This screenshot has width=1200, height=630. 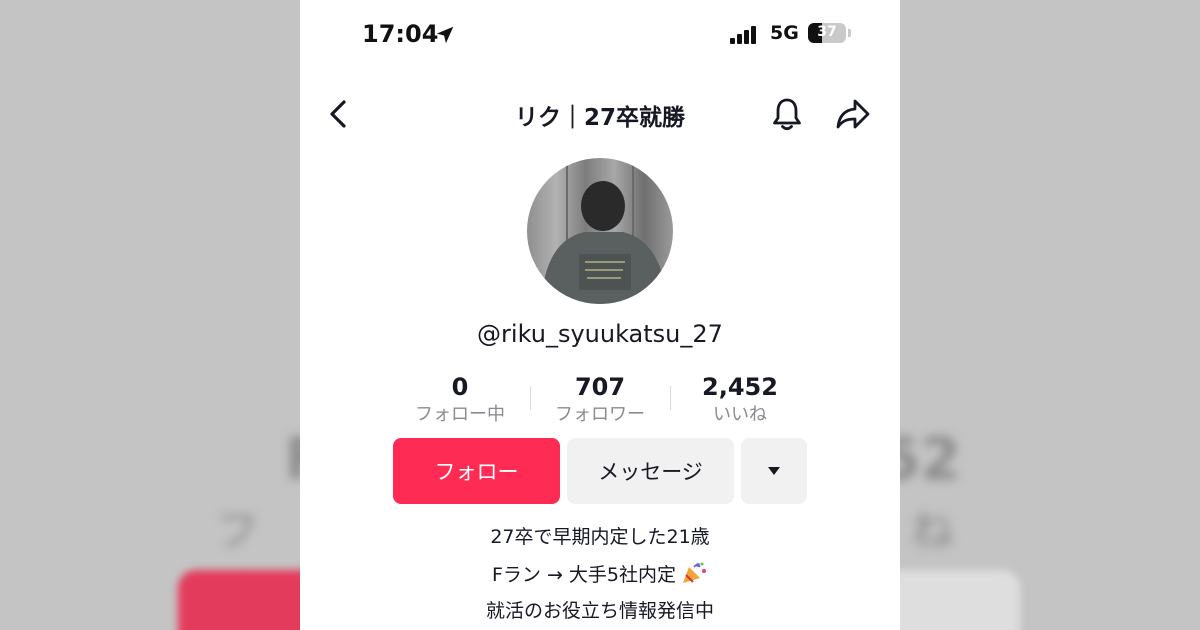 What do you see at coordinates (600, 334) in the screenshot?
I see `profile-handle: @riku_syuukatsu_27` at bounding box center [600, 334].